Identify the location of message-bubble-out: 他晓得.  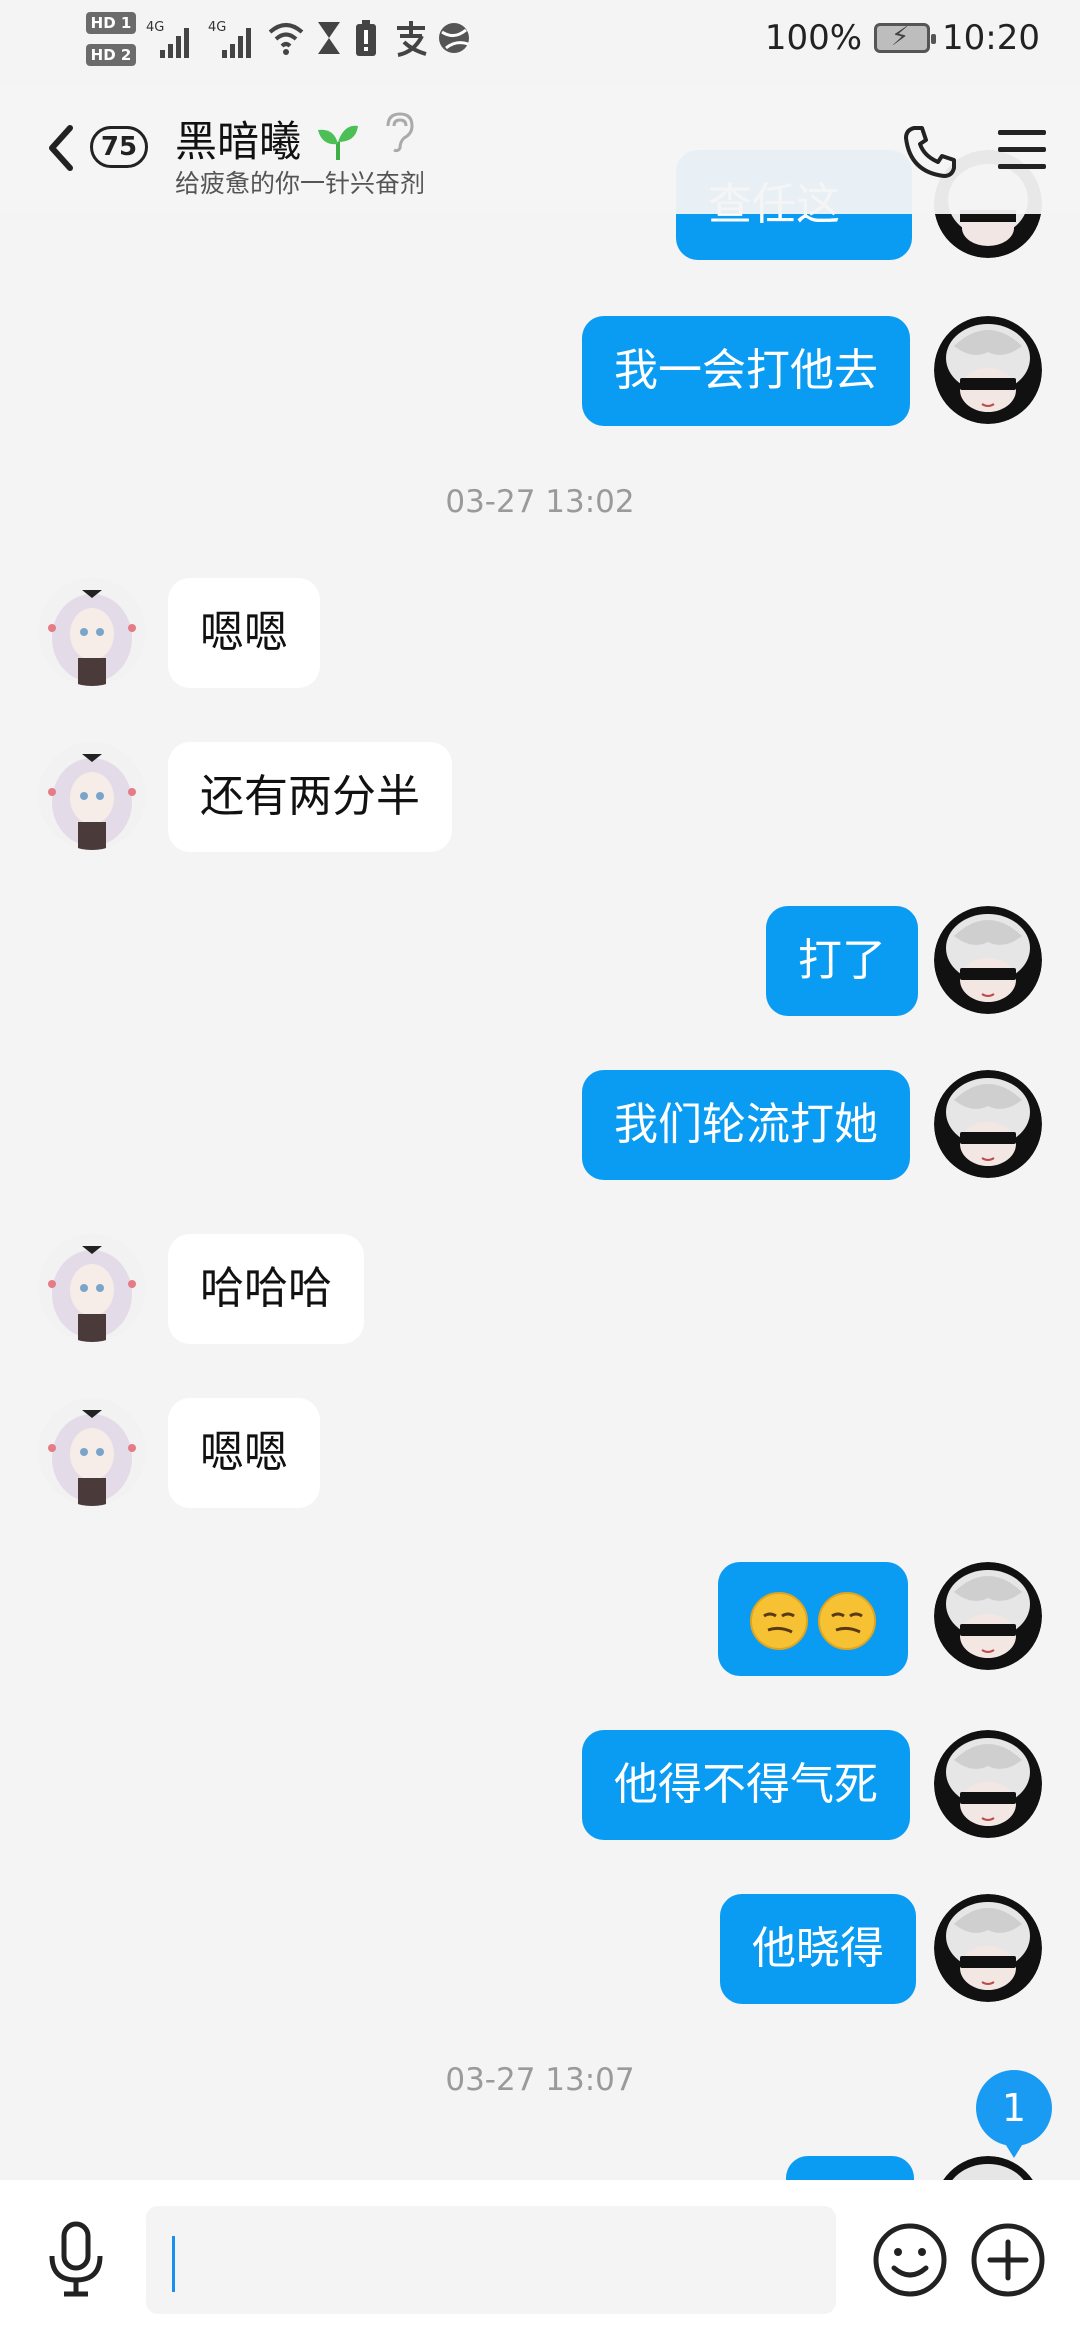
(818, 1949).